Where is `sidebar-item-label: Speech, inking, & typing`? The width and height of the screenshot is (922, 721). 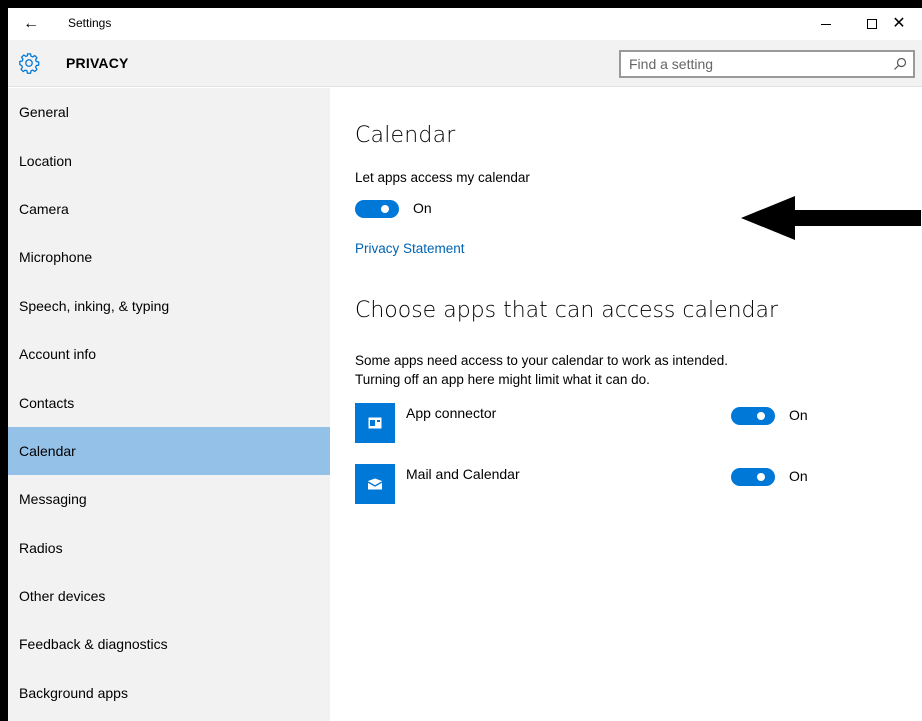
sidebar-item-label: Speech, inking, & typing is located at coordinates (94, 305).